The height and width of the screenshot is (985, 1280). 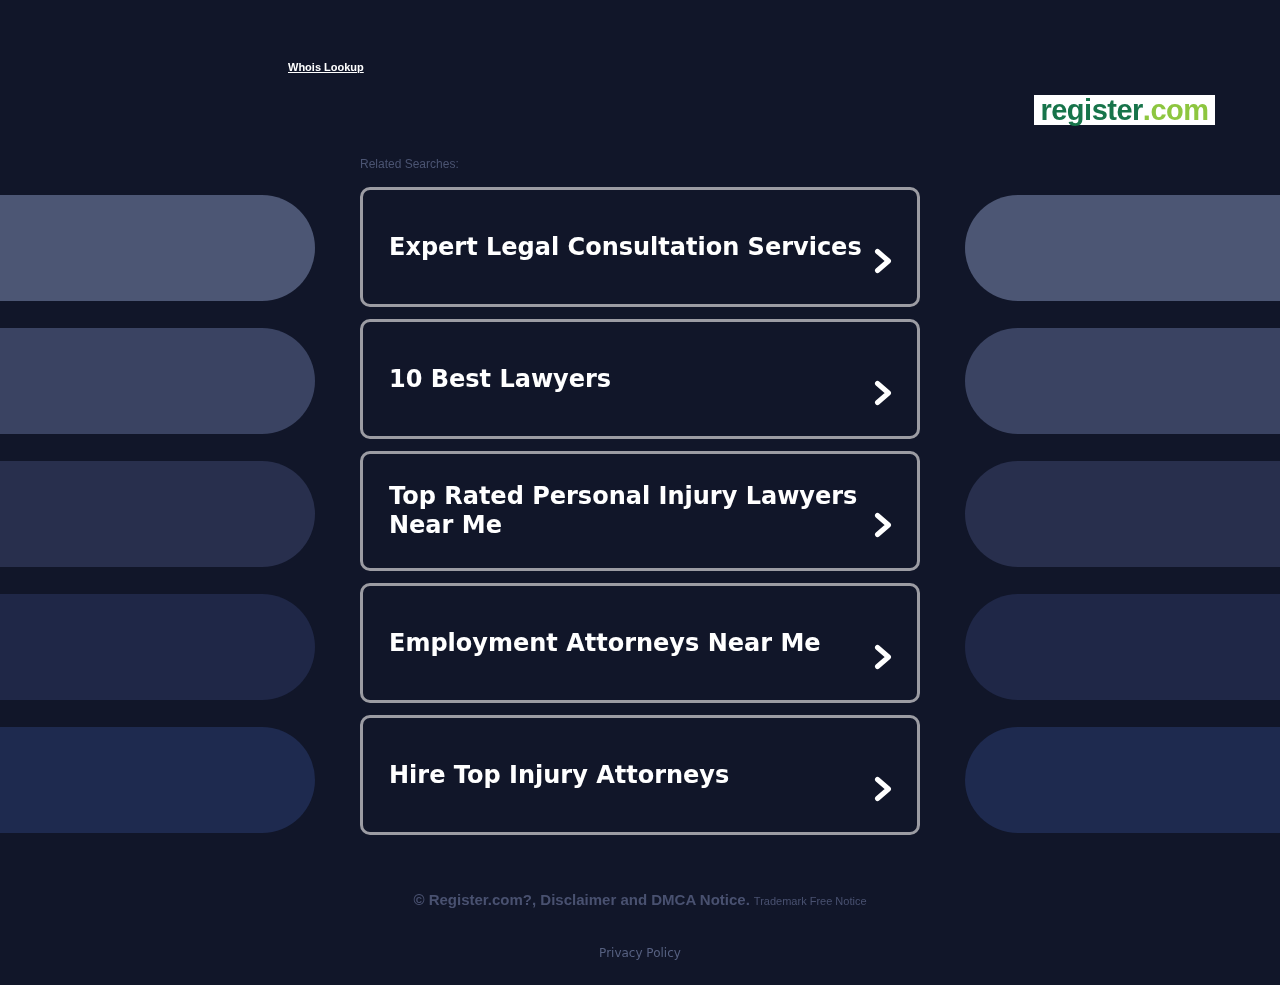 I want to click on whois-lookup-link: Whois Lookup, so click(x=326, y=67).